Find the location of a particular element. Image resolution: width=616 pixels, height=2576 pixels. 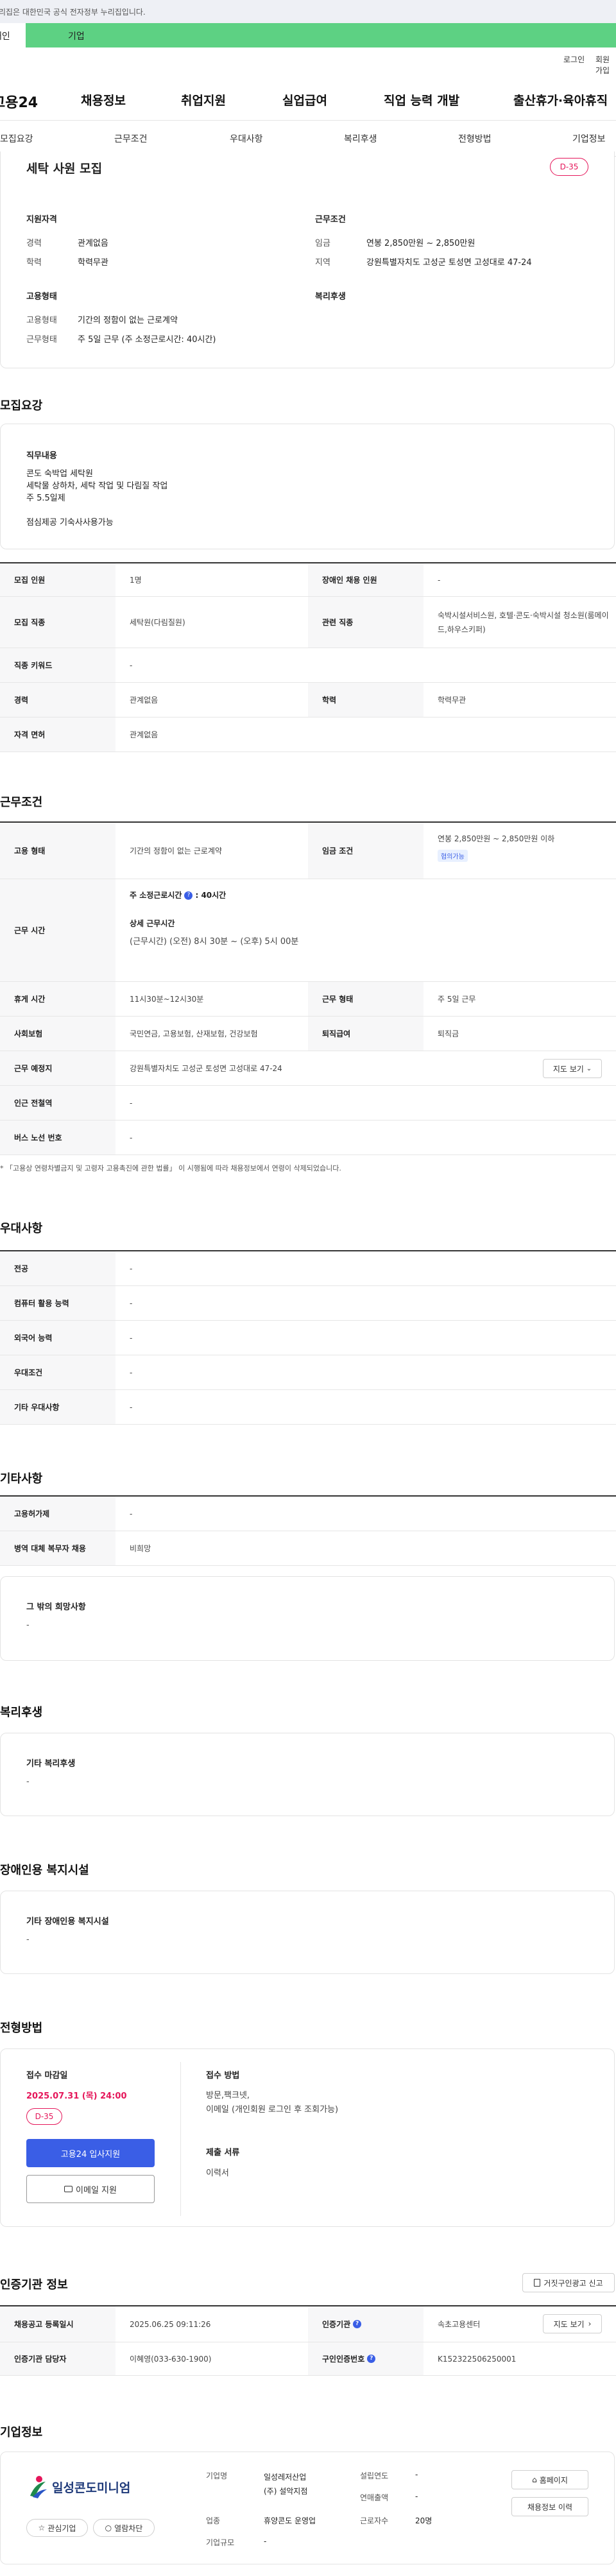

row-value: 주 5일 근무 is located at coordinates (457, 999).